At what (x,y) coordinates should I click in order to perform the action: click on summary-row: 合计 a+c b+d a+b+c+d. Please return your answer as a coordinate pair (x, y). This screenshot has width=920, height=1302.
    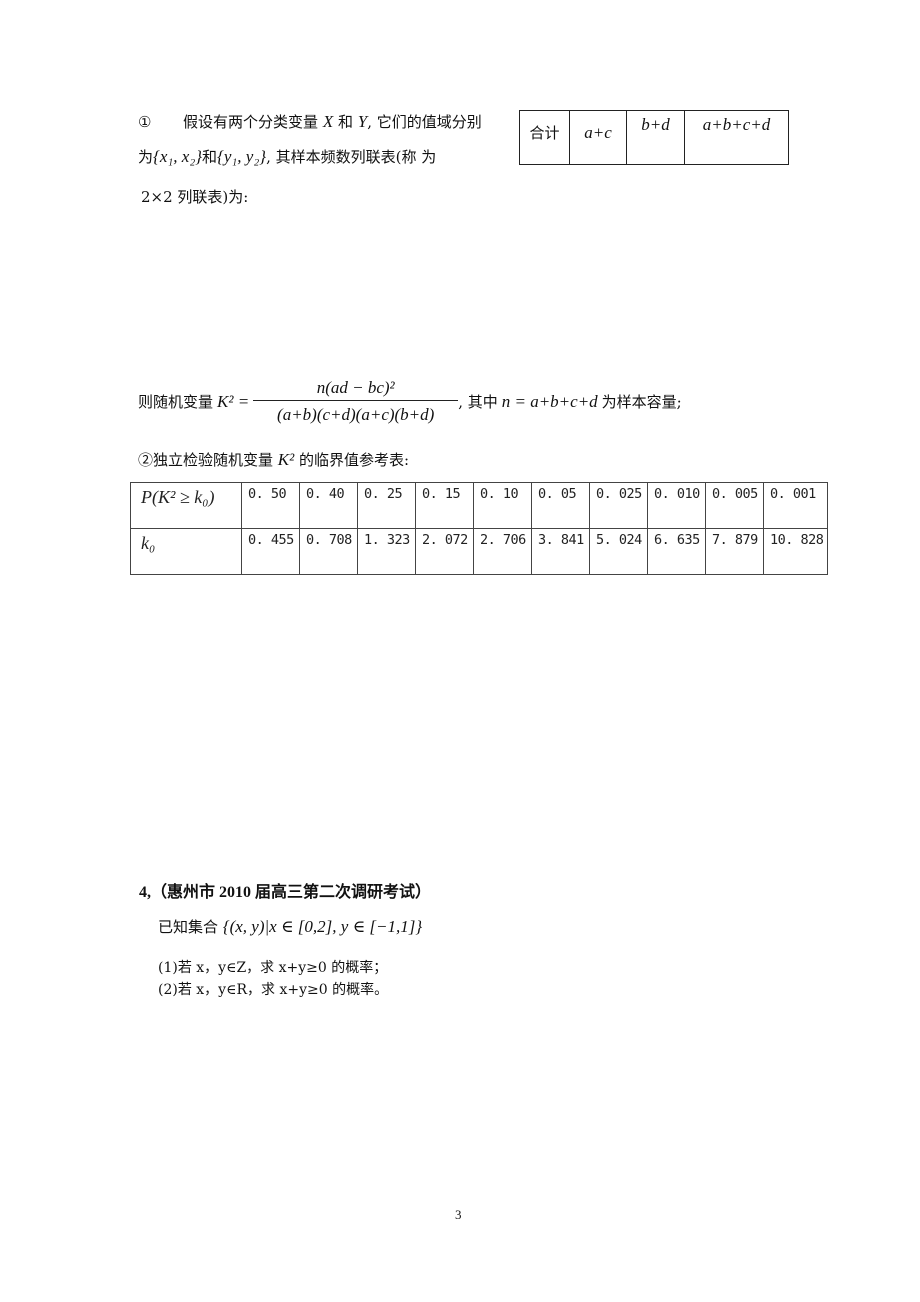
    Looking at the image, I should click on (654, 137).